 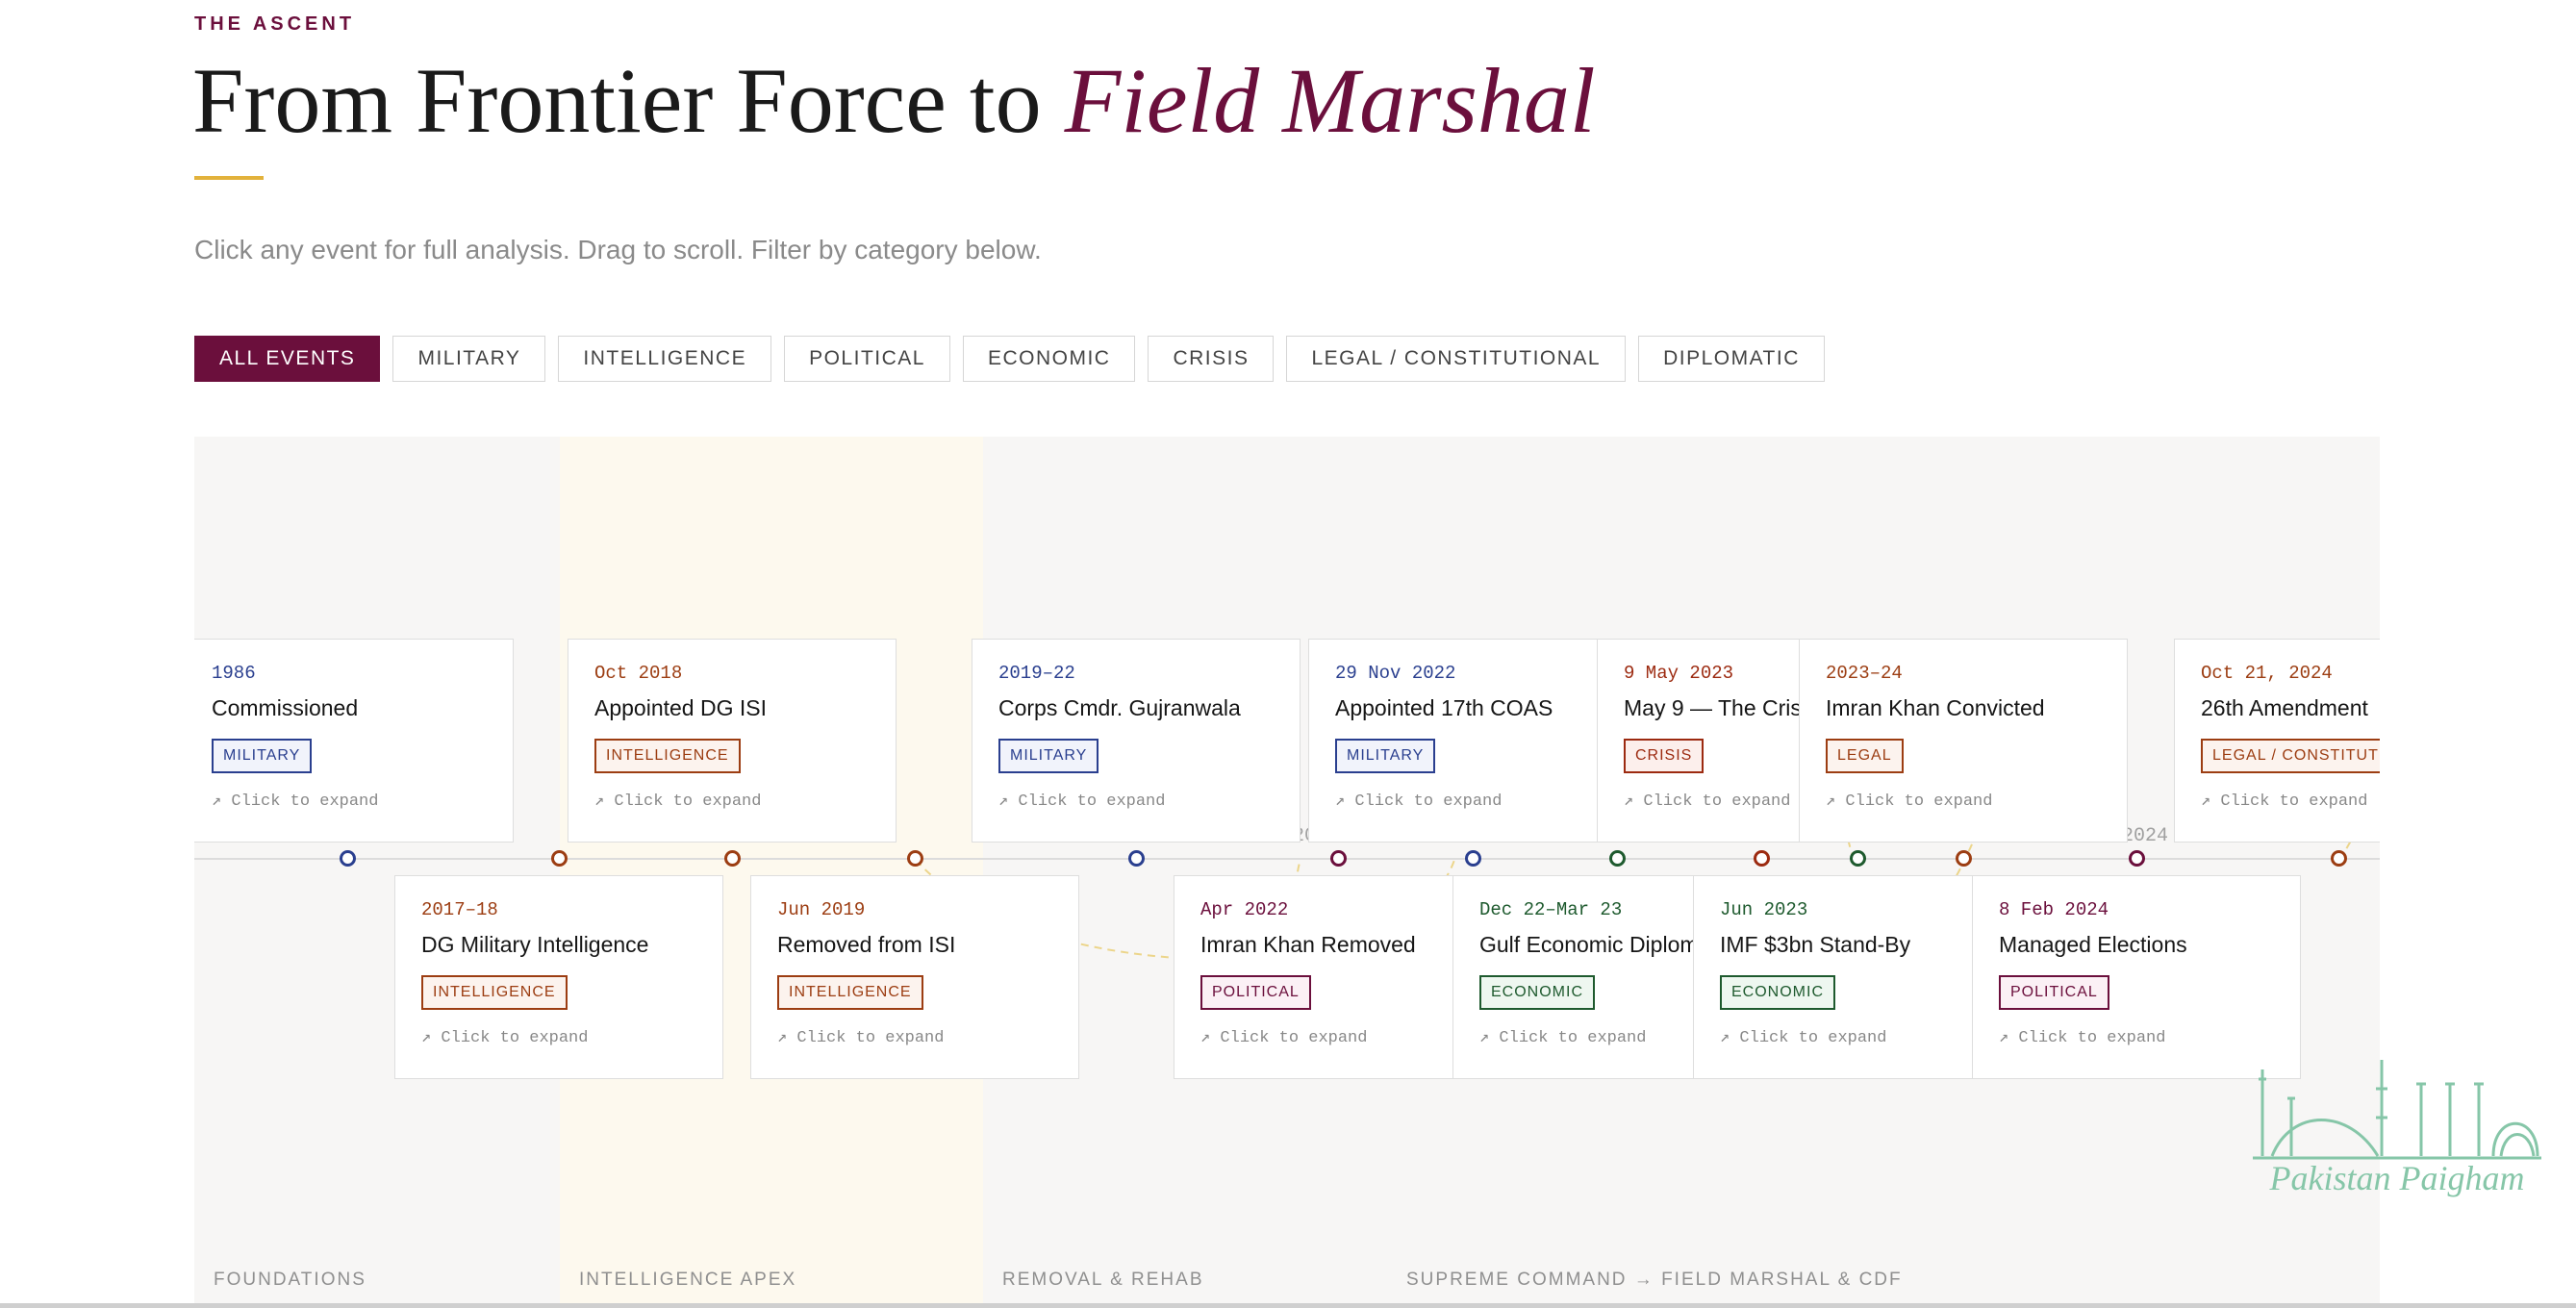 What do you see at coordinates (1647, 854) in the screenshot?
I see `connection-curves` at bounding box center [1647, 854].